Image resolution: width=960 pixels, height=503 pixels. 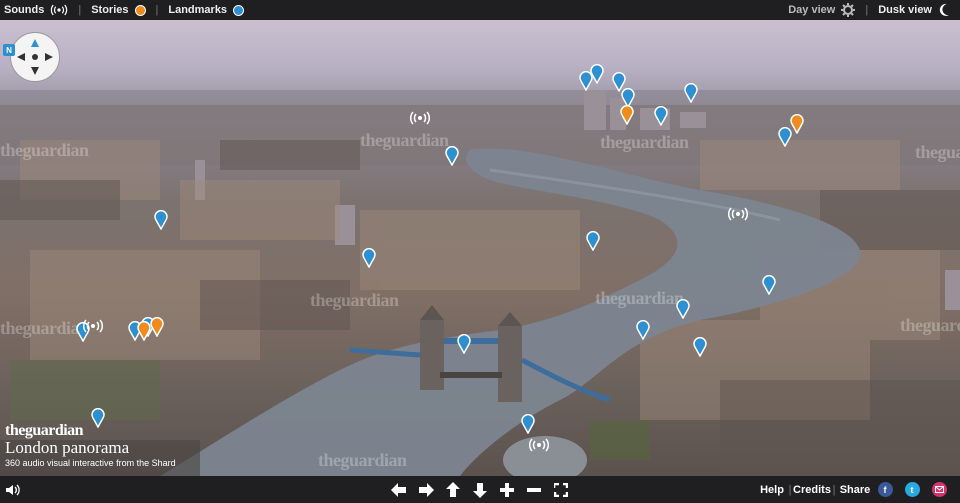 What do you see at coordinates (855, 489) in the screenshot?
I see `share-label: Share` at bounding box center [855, 489].